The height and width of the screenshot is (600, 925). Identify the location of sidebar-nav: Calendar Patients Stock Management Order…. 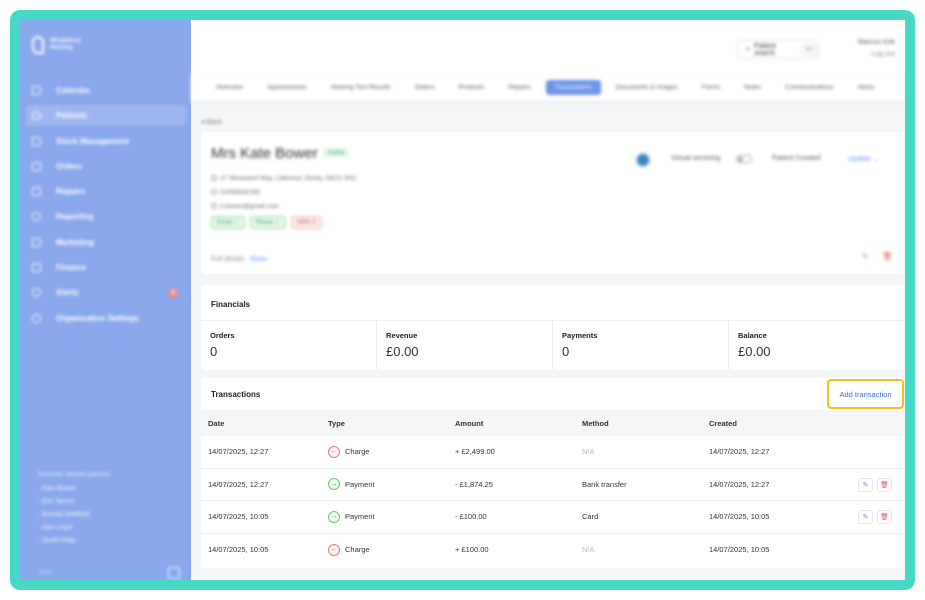
(106, 206).